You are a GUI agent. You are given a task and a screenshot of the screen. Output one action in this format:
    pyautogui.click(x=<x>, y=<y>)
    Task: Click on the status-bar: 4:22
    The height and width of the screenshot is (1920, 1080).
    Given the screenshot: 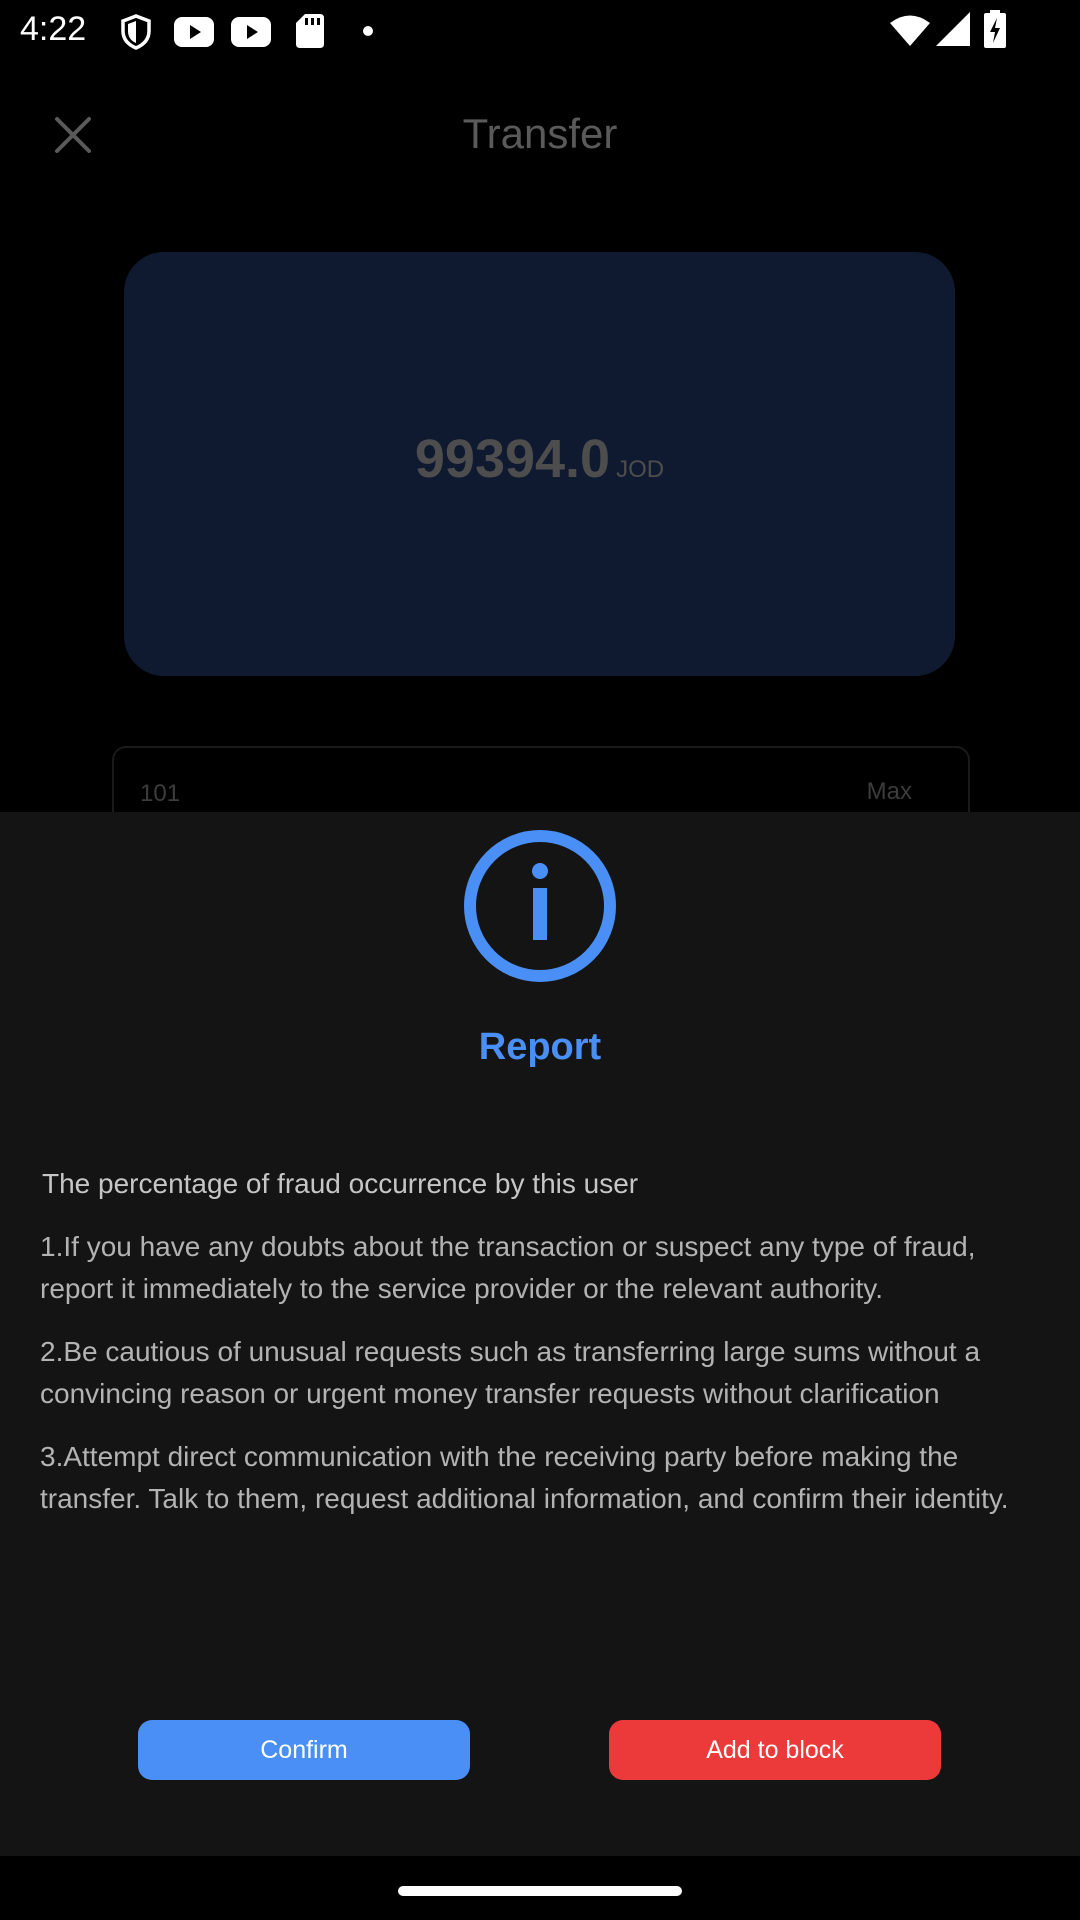 What is the action you would take?
    pyautogui.click(x=540, y=32)
    